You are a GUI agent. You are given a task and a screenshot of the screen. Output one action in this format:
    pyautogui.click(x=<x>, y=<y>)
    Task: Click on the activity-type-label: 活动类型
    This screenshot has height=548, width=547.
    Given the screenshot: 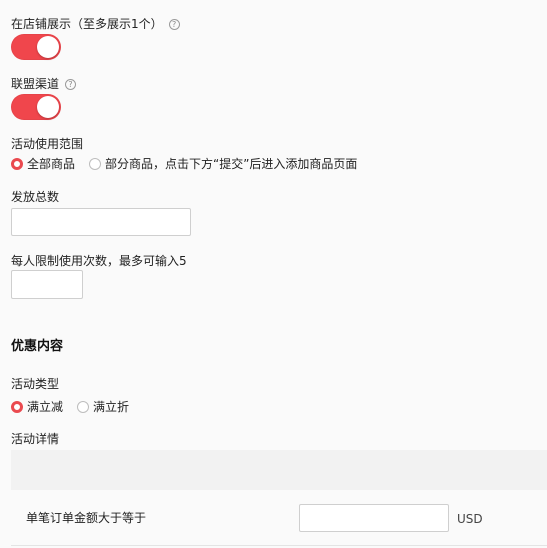 What is the action you would take?
    pyautogui.click(x=35, y=384)
    